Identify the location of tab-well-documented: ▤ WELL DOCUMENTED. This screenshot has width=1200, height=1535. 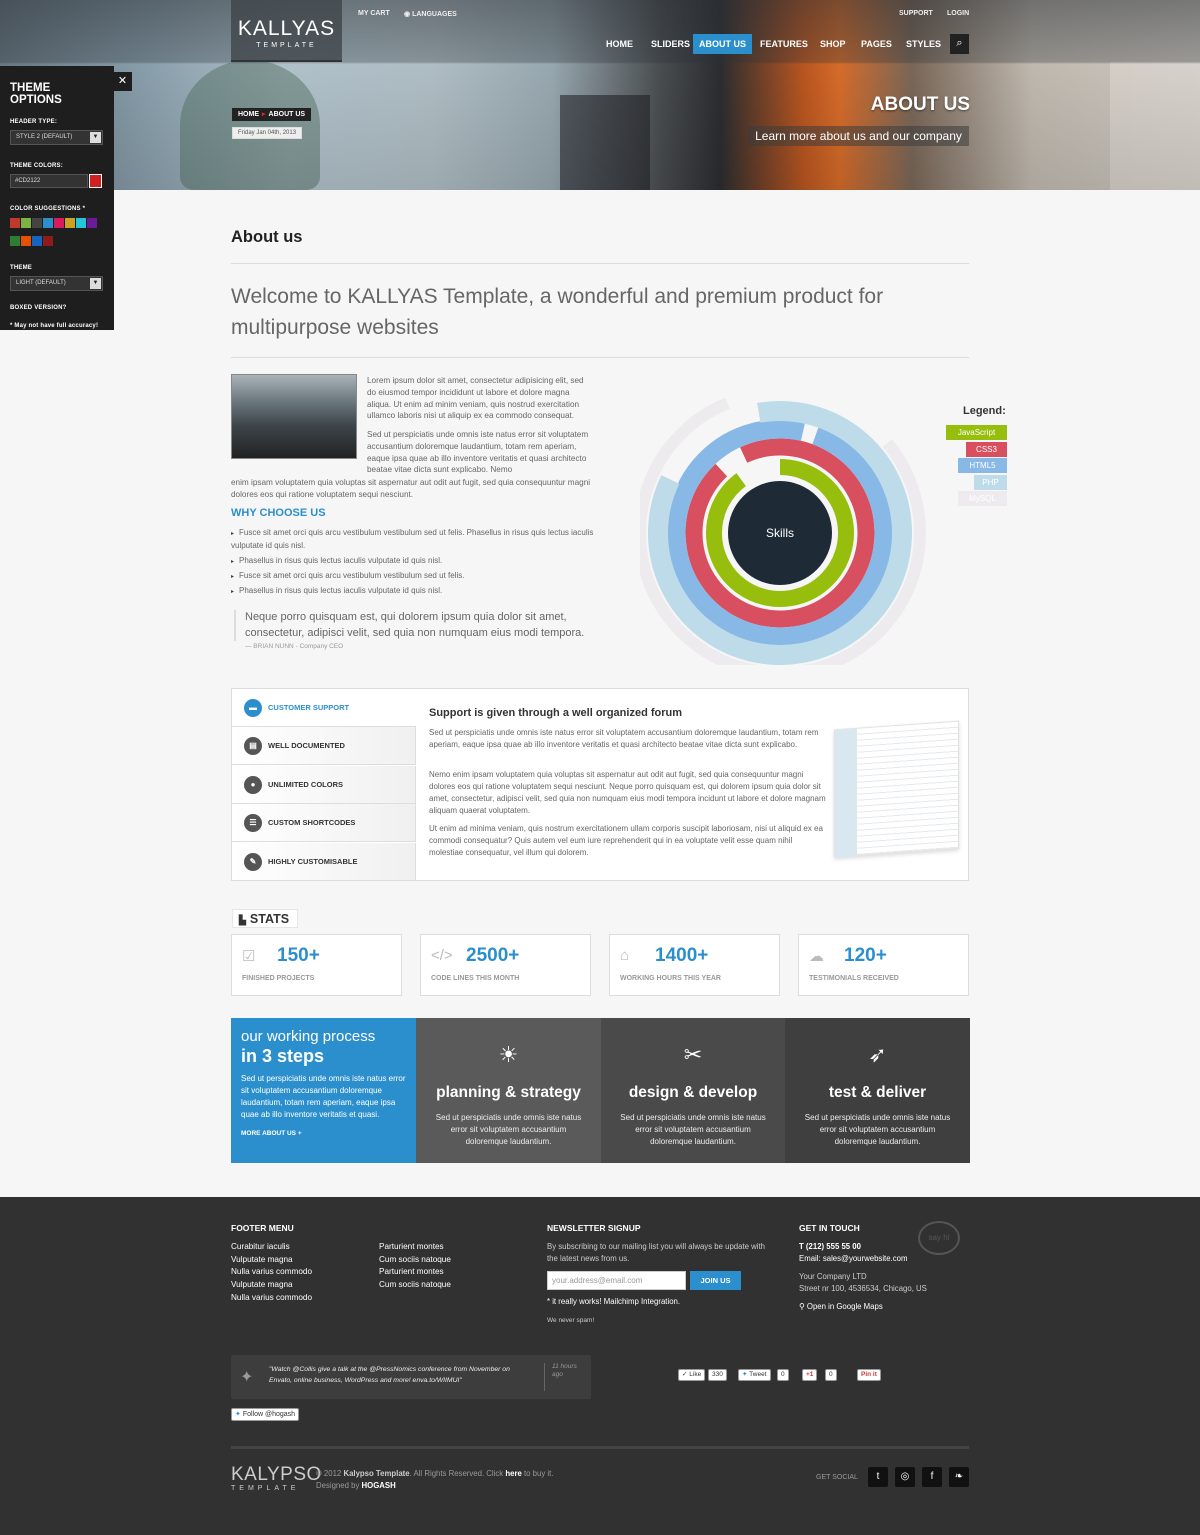
(324, 746).